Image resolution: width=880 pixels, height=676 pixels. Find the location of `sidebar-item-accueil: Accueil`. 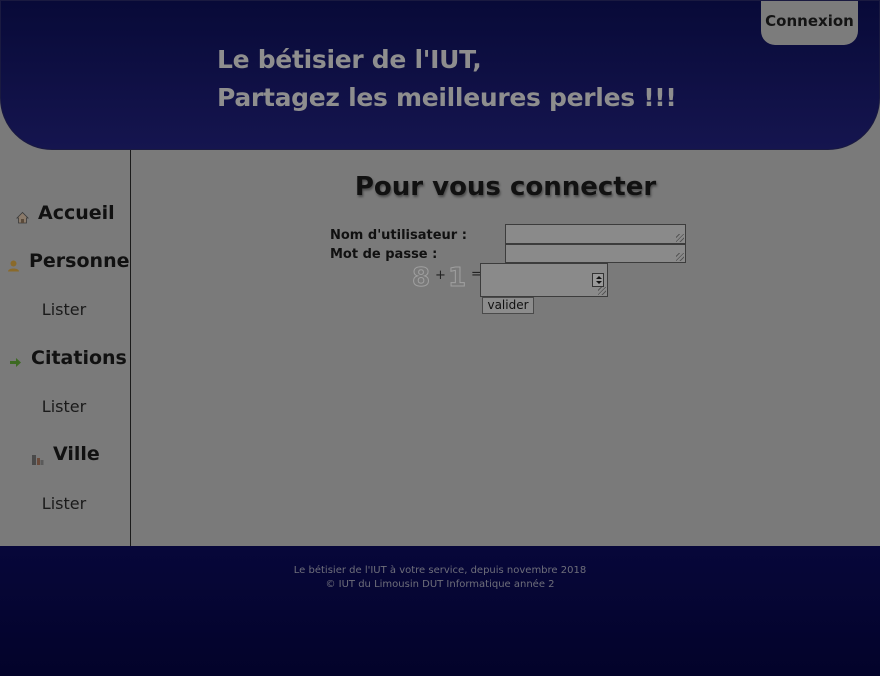

sidebar-item-accueil: Accueil is located at coordinates (65, 213).